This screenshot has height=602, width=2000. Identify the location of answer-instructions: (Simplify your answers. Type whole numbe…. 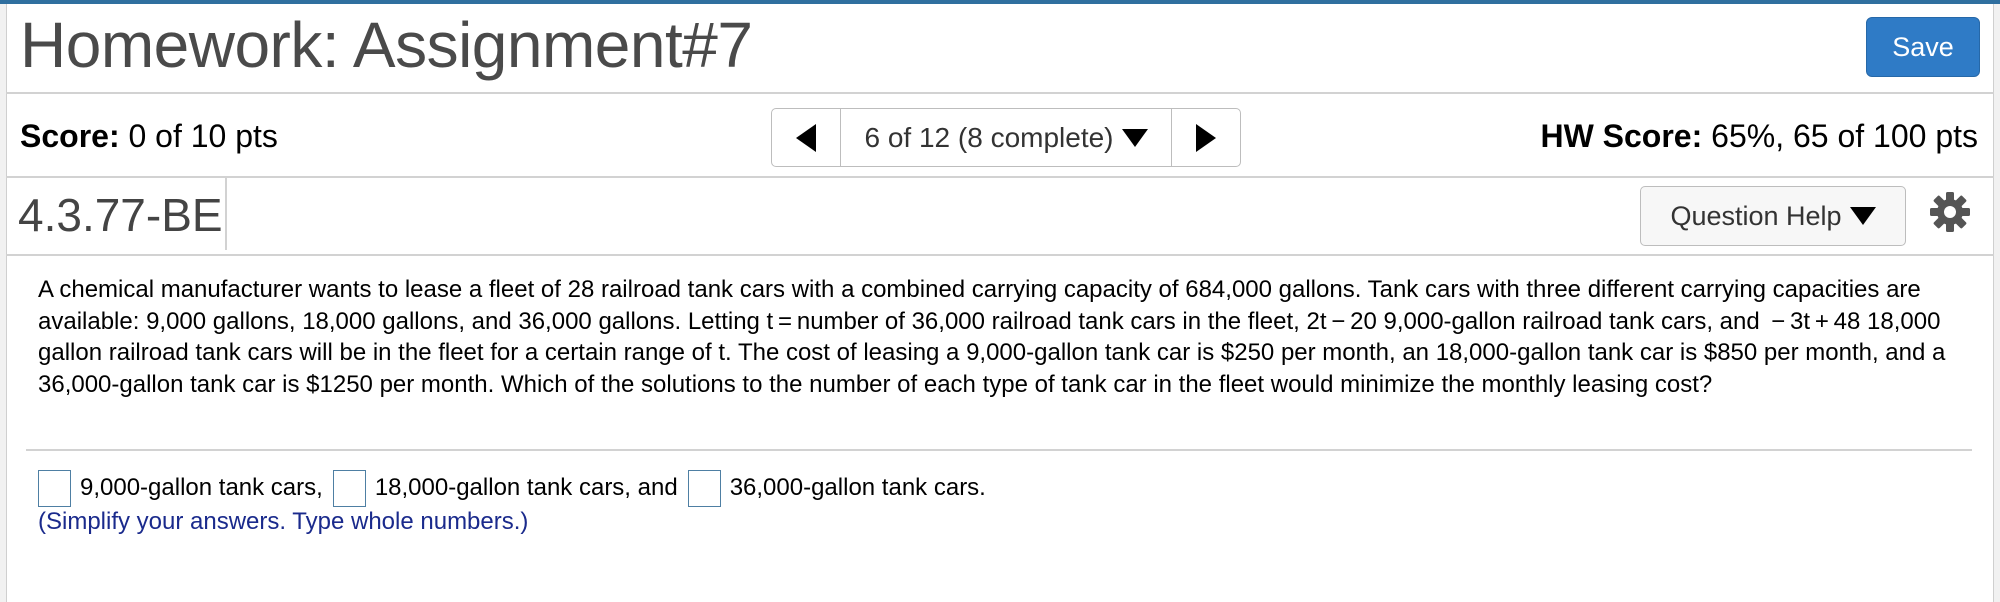
(283, 521).